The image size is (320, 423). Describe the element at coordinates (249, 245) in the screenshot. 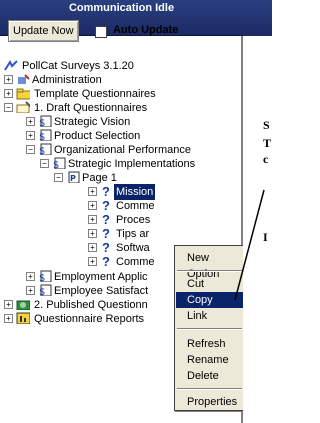

I see `callout-arrow` at that location.